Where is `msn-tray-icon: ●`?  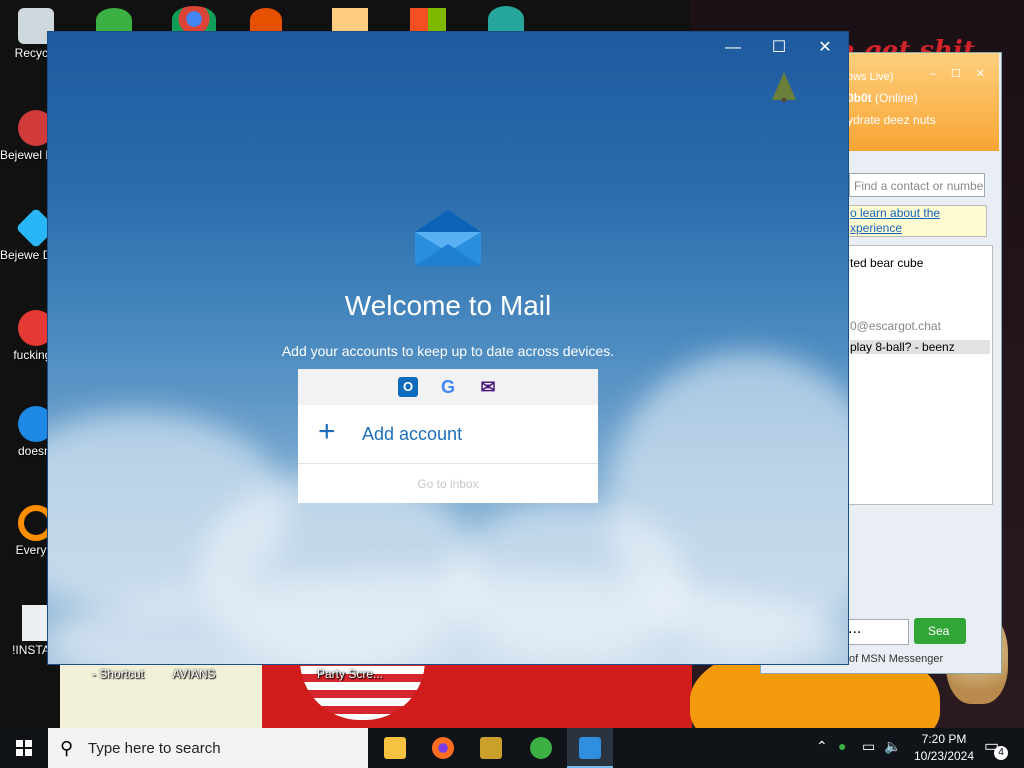 msn-tray-icon: ● is located at coordinates (842, 746).